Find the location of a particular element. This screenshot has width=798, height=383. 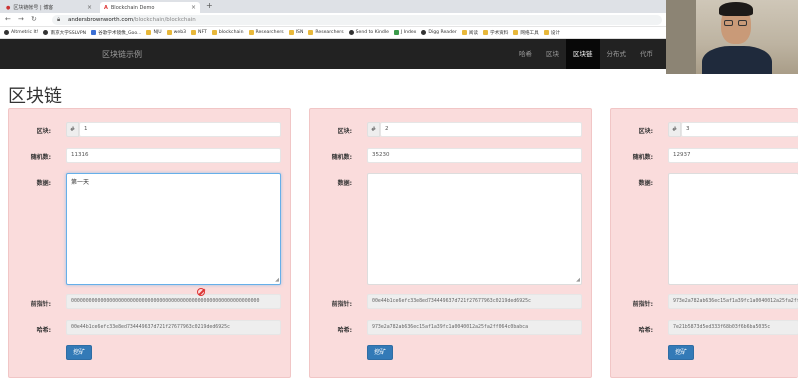

tab-favicon-icon: A is located at coordinates (106, 7).